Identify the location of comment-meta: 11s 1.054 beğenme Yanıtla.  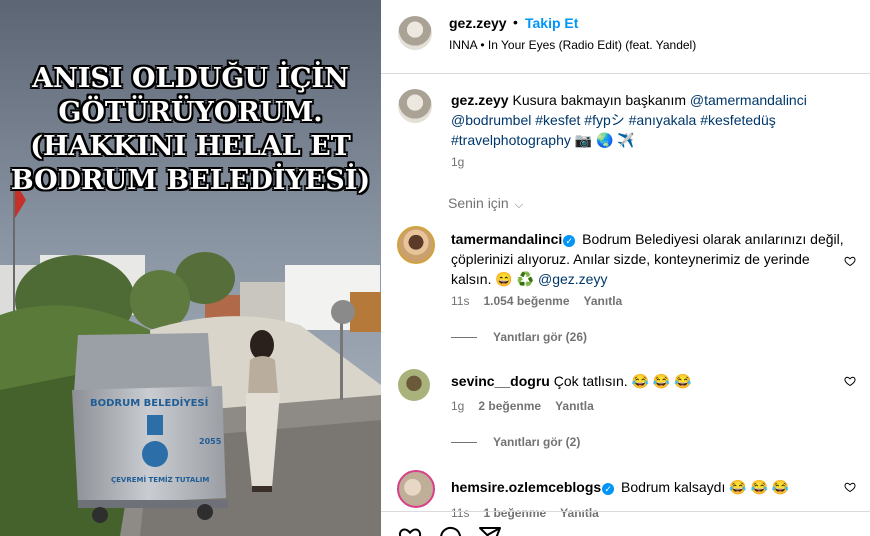
(543, 301).